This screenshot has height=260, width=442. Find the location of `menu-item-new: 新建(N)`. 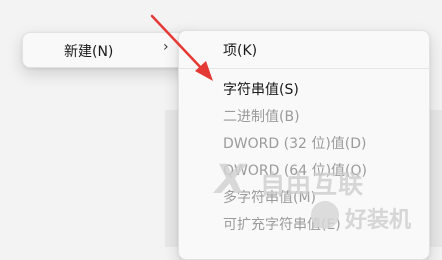

menu-item-new: 新建(N) is located at coordinates (88, 51).